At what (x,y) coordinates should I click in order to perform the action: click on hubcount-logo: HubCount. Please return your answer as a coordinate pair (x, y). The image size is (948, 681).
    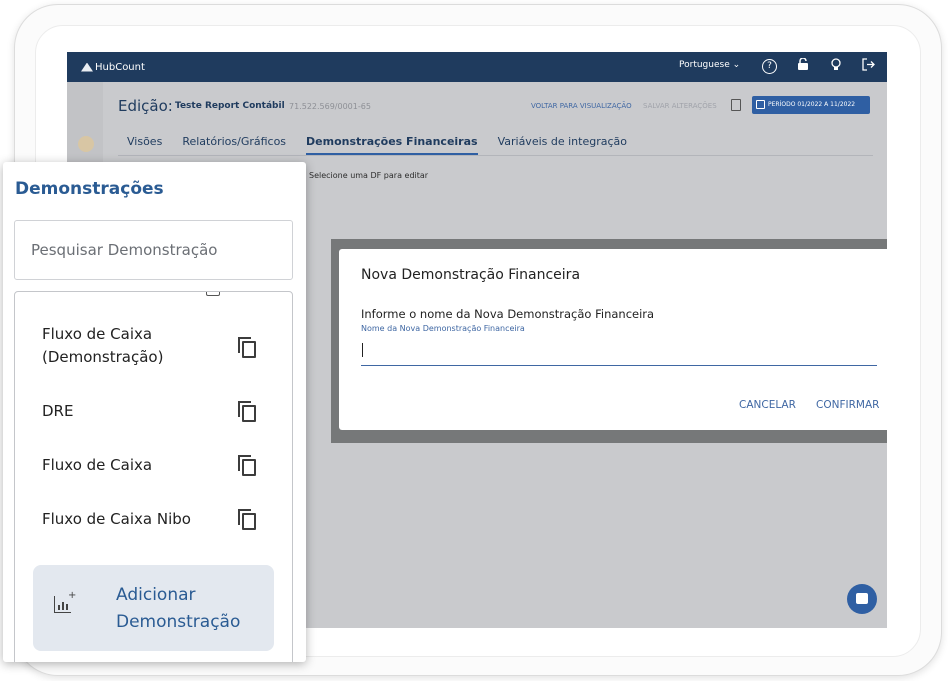
    Looking at the image, I should click on (113, 67).